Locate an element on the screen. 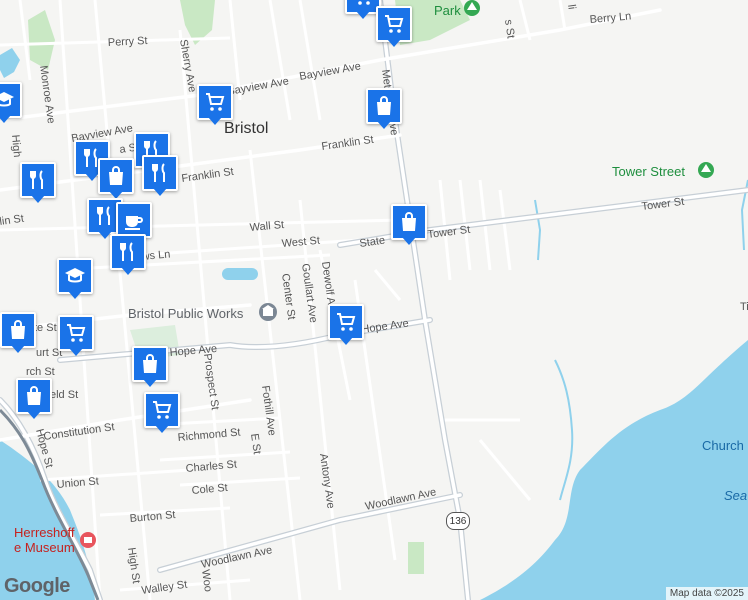  perry-st-label: Perry St is located at coordinates (128, 42).